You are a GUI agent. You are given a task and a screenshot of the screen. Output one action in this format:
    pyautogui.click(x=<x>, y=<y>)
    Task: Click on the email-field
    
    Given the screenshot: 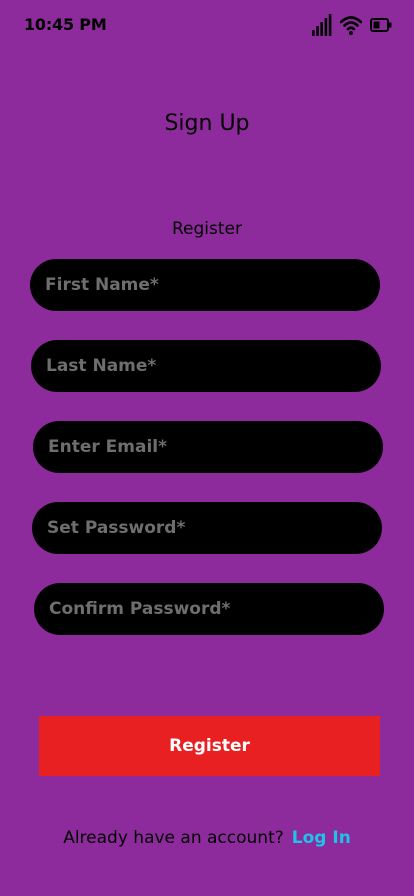 What is the action you would take?
    pyautogui.click(x=208, y=447)
    